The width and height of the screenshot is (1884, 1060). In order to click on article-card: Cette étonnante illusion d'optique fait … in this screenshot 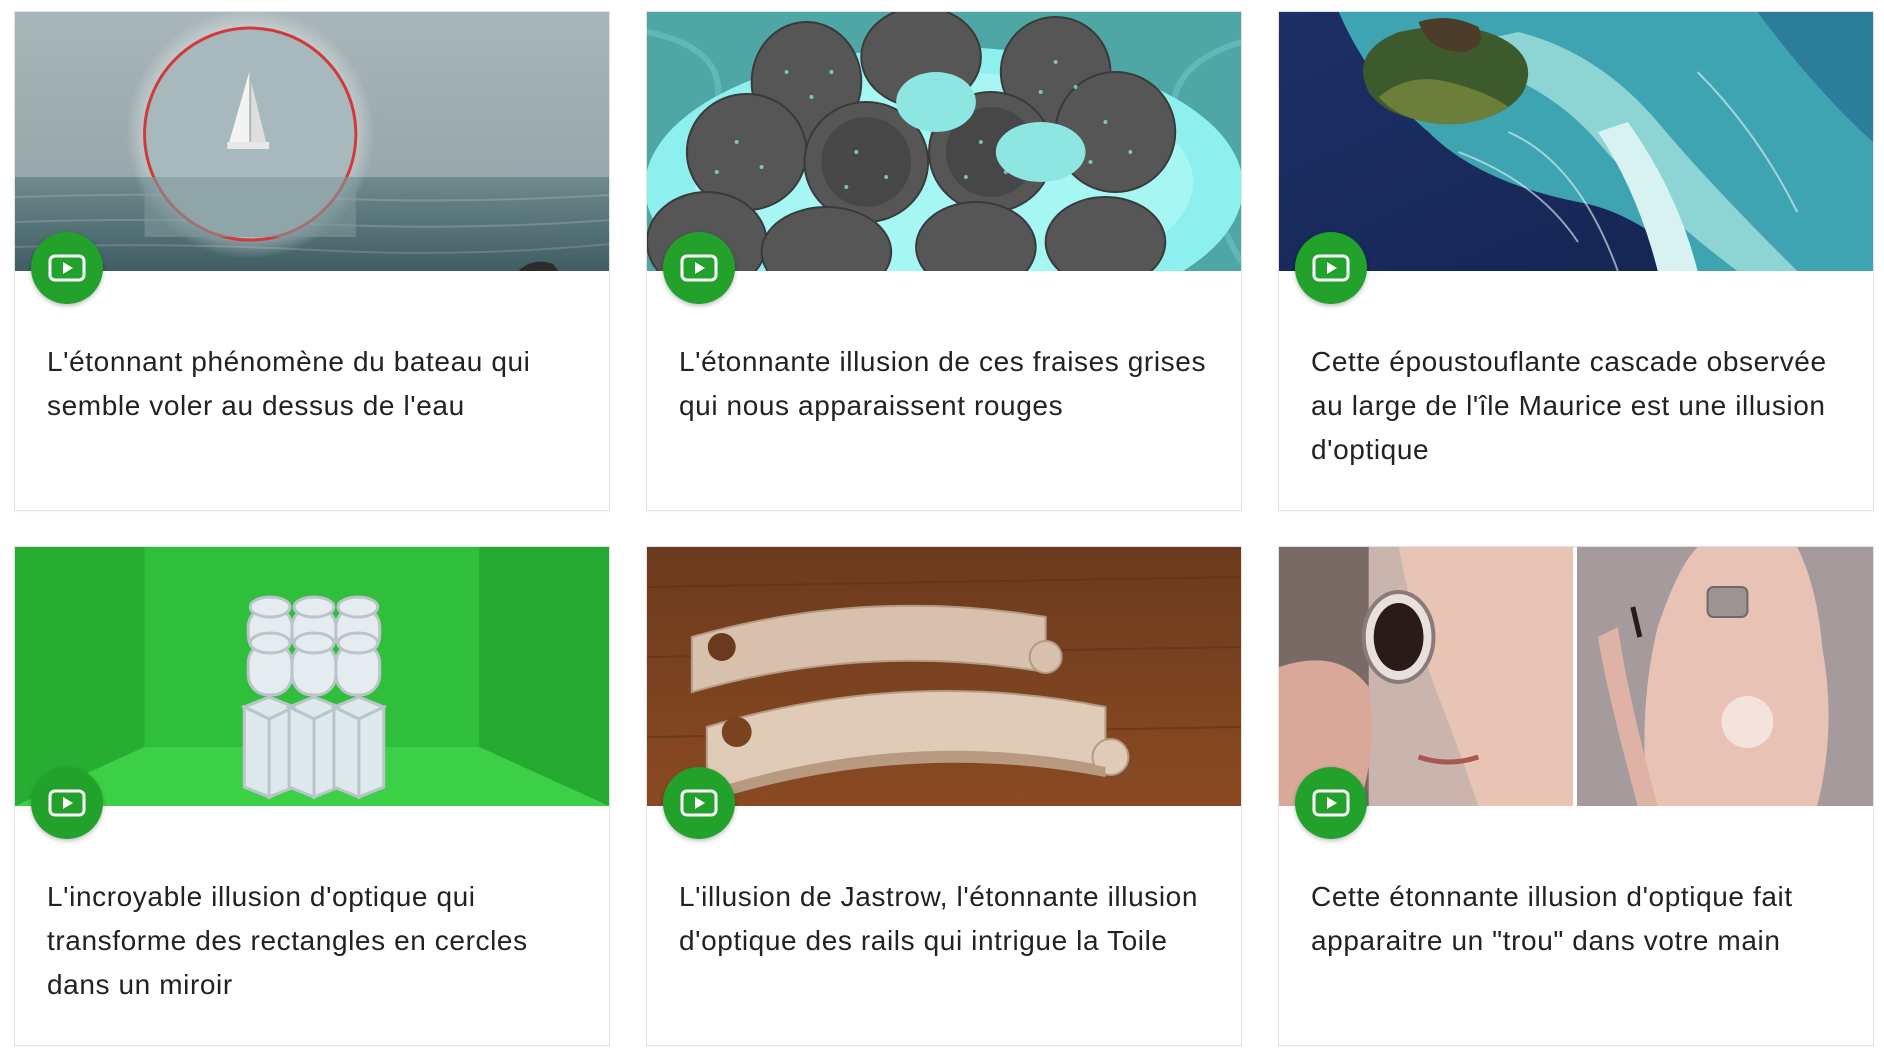, I will do `click(1576, 796)`.